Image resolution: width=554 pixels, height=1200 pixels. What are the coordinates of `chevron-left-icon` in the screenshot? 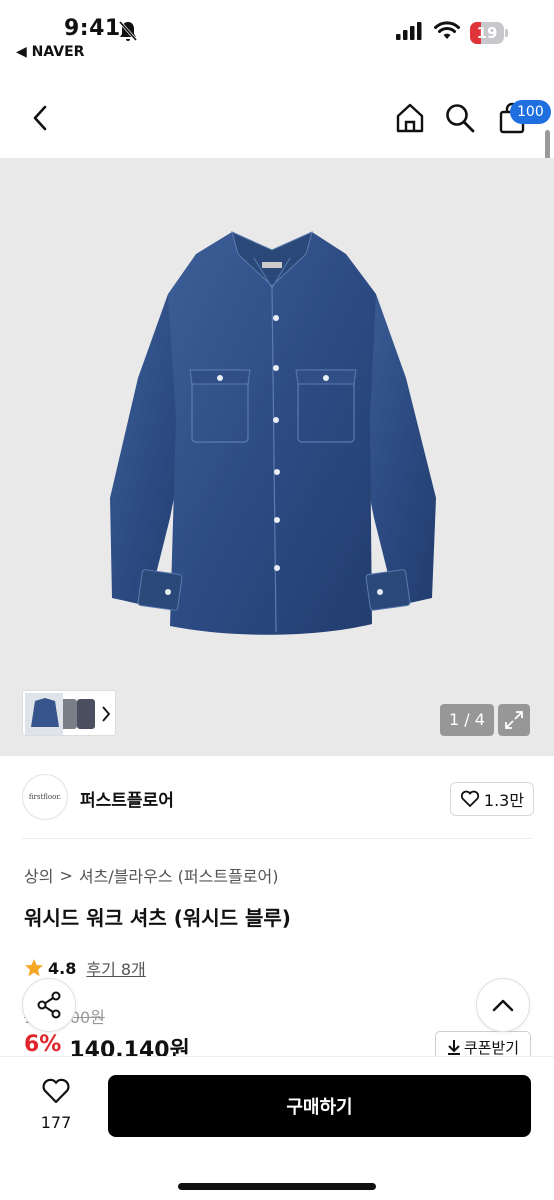 It's located at (40, 118).